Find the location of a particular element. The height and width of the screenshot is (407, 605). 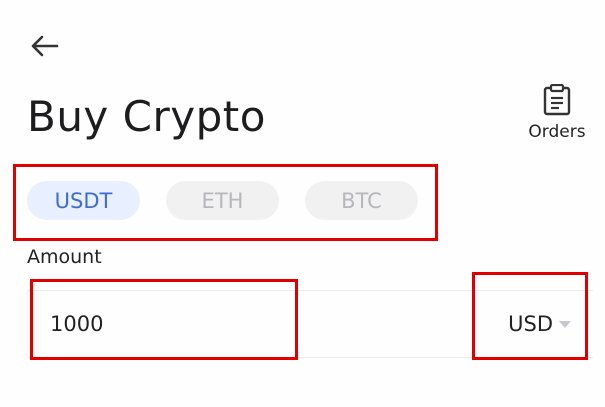

tab-eth: ETH is located at coordinates (222, 200).